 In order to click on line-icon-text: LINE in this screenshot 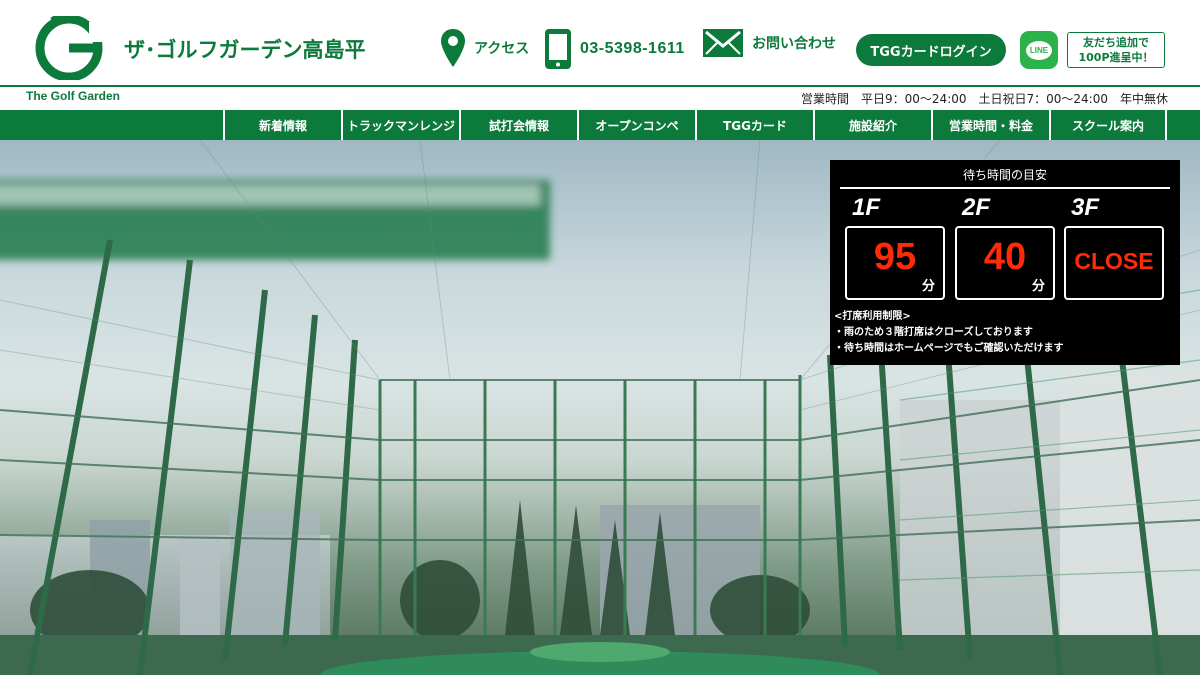, I will do `click(1039, 50)`.